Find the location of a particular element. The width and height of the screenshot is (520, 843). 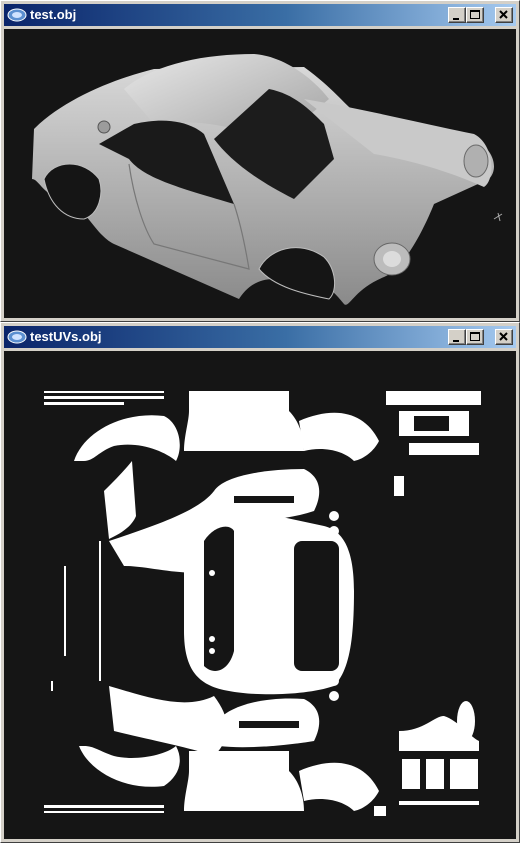

window-title: testUVs.obj is located at coordinates (66, 336).